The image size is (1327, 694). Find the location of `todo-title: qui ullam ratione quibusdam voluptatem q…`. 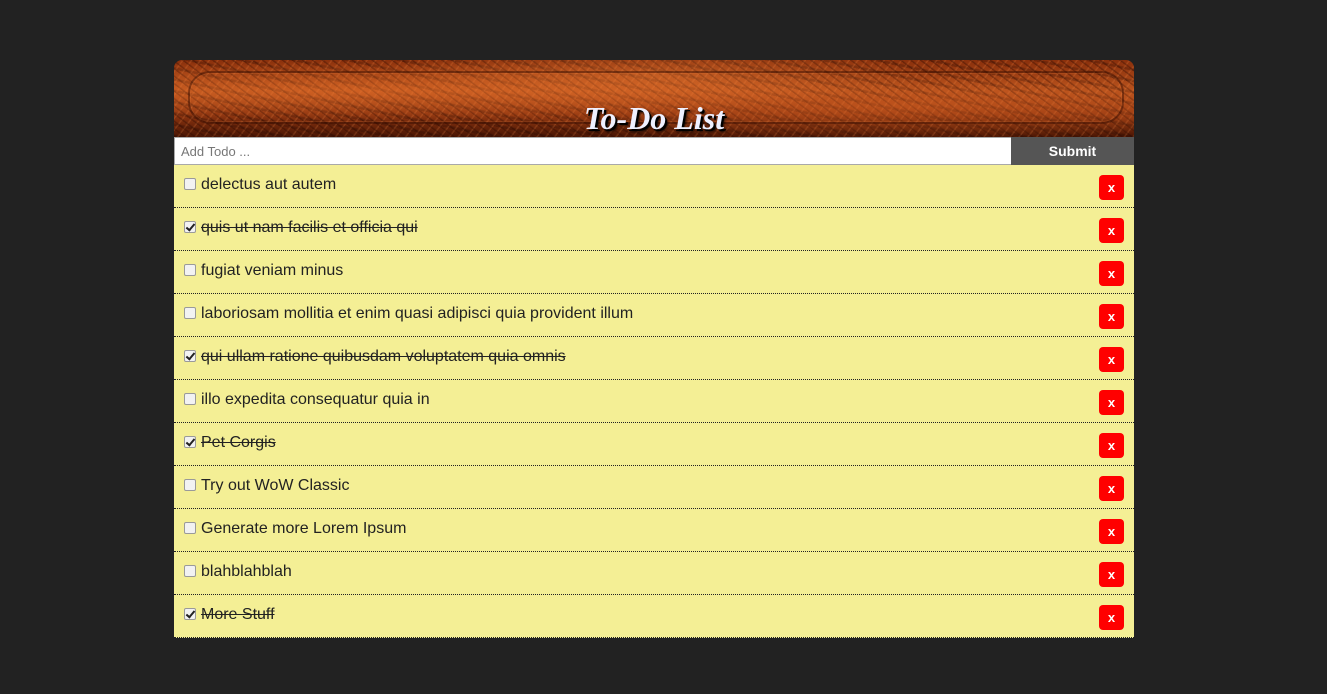

todo-title: qui ullam ratione quibusdam voluptatem q… is located at coordinates (383, 356).